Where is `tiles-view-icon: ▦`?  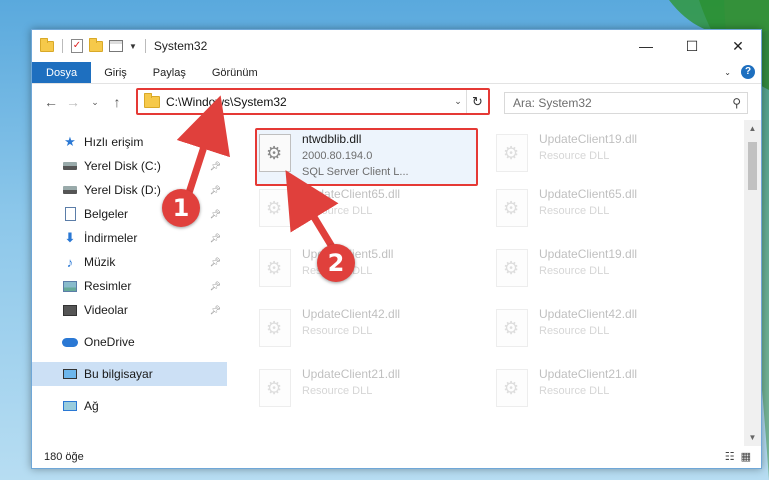
tiles-view-icon: ▦ is located at coordinates (746, 456).